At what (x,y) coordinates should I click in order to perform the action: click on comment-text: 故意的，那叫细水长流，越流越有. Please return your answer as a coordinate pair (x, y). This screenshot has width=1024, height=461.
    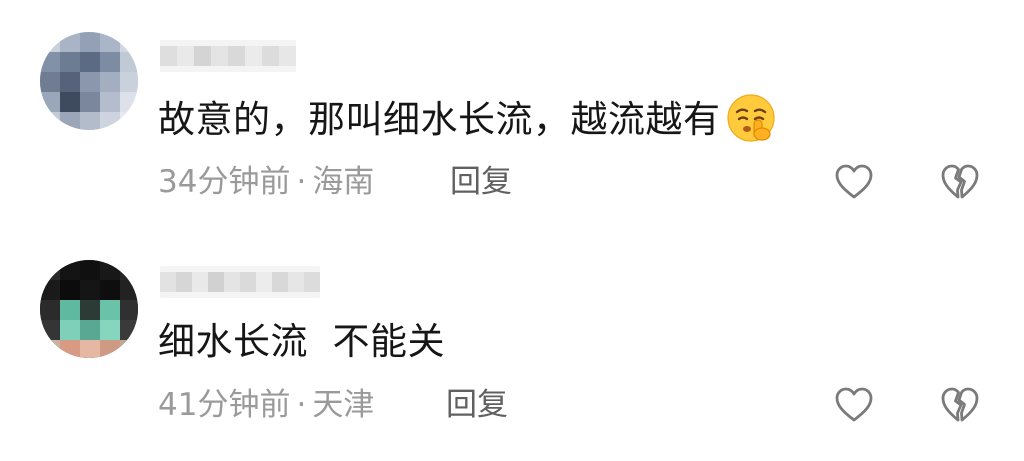
    Looking at the image, I should click on (467, 118).